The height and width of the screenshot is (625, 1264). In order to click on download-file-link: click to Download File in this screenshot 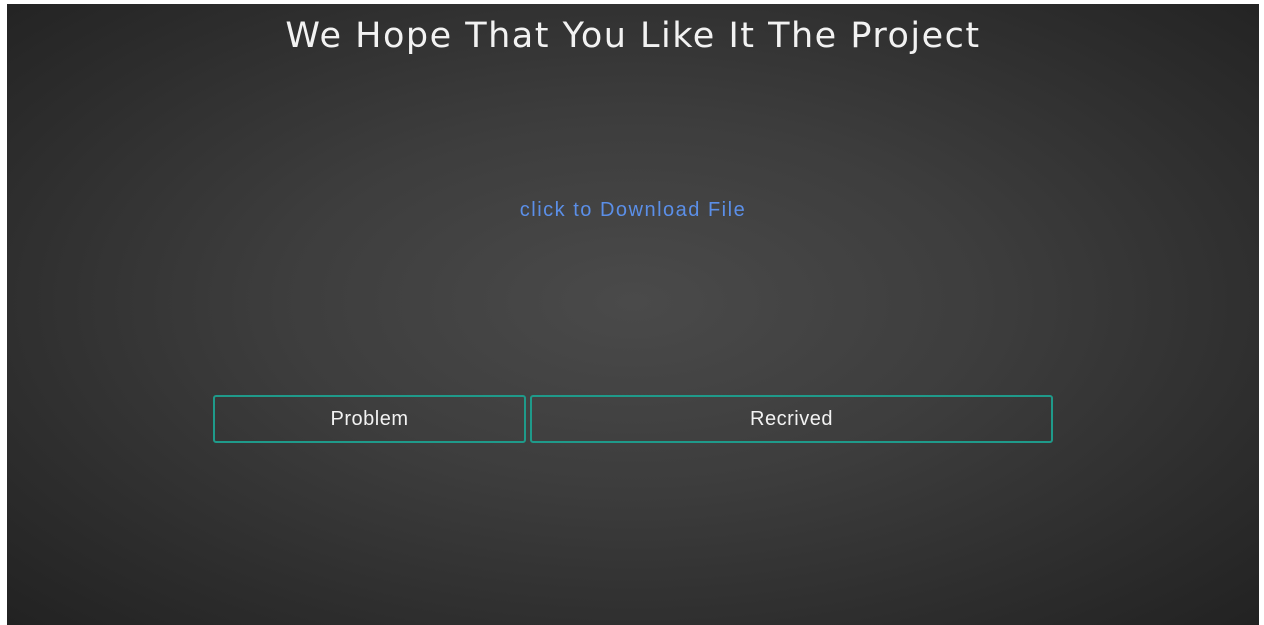, I will do `click(633, 210)`.